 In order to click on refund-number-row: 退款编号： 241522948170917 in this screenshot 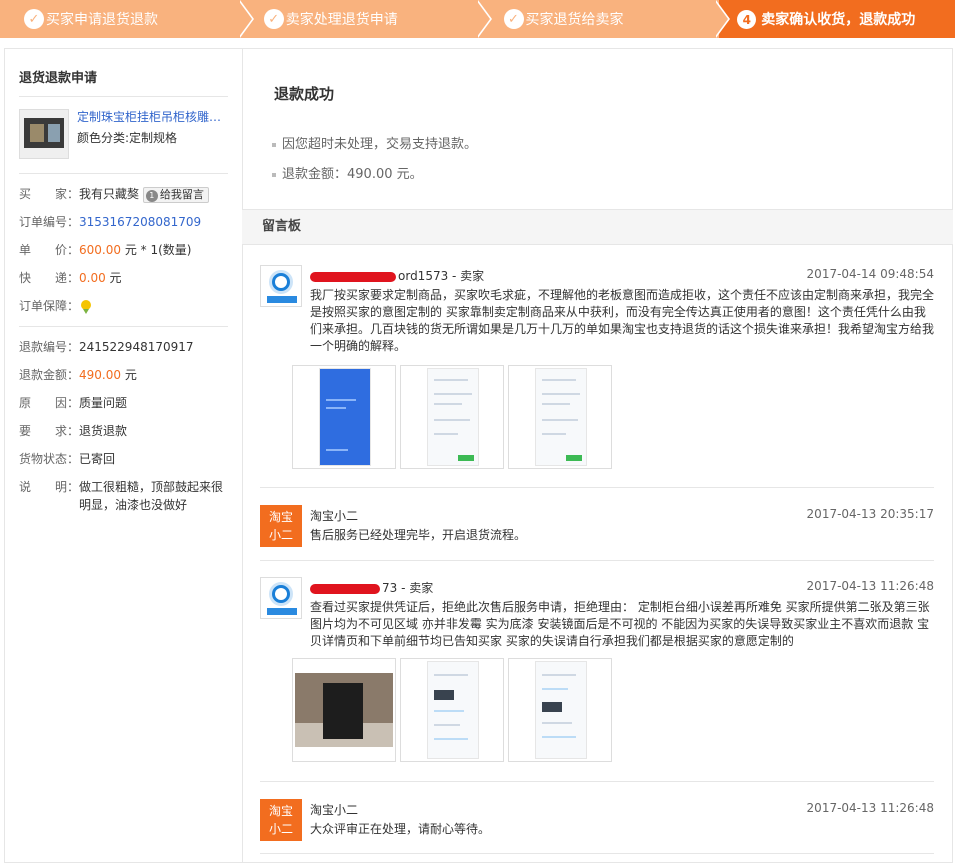, I will do `click(130, 347)`.